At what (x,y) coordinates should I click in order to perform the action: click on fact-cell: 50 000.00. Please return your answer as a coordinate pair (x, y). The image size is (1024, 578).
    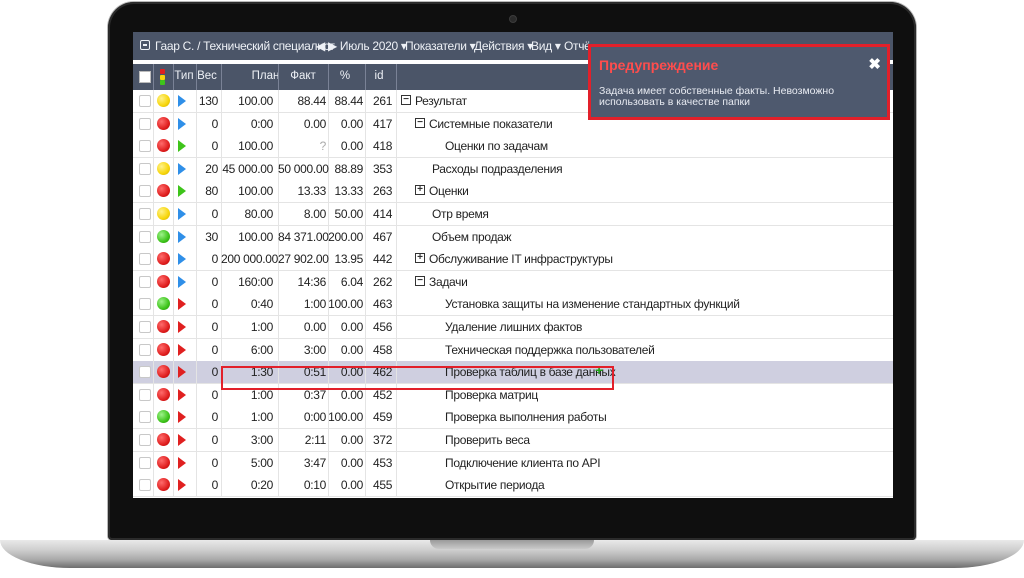
    Looking at the image, I should click on (303, 169).